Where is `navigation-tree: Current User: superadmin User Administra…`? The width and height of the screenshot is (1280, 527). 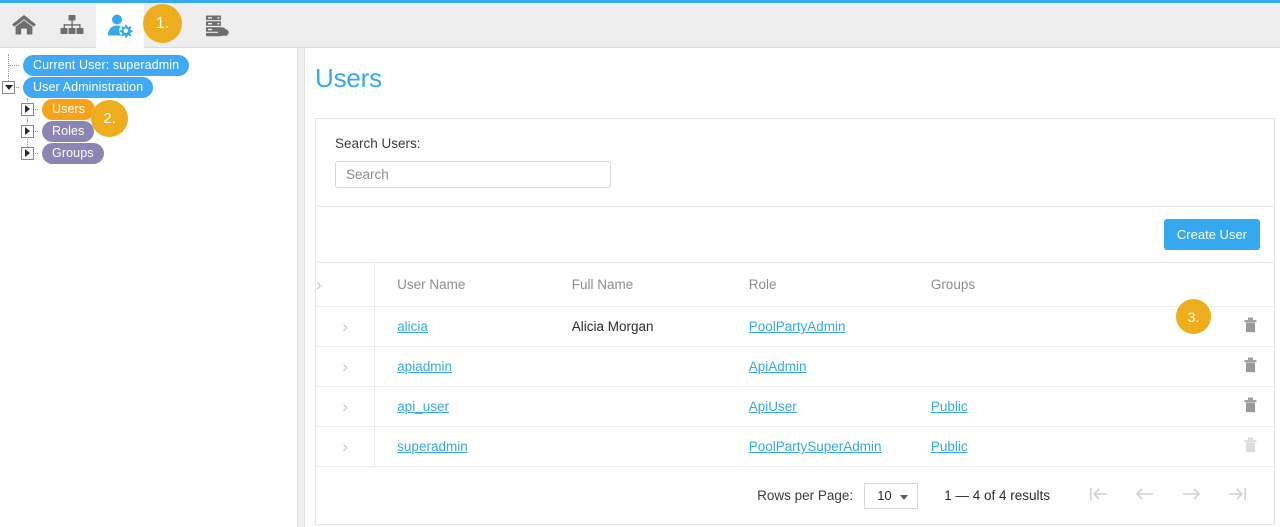
navigation-tree: Current User: superadmin User Administra… is located at coordinates (148, 106).